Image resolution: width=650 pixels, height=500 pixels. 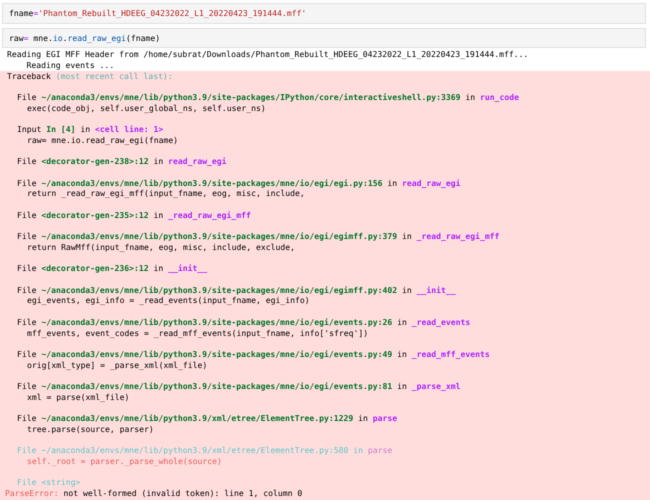 What do you see at coordinates (198, 333) in the screenshot?
I see `code-line: mff_events, event_codes = _read_mff_events(input_fname, info['sfreq'])` at bounding box center [198, 333].